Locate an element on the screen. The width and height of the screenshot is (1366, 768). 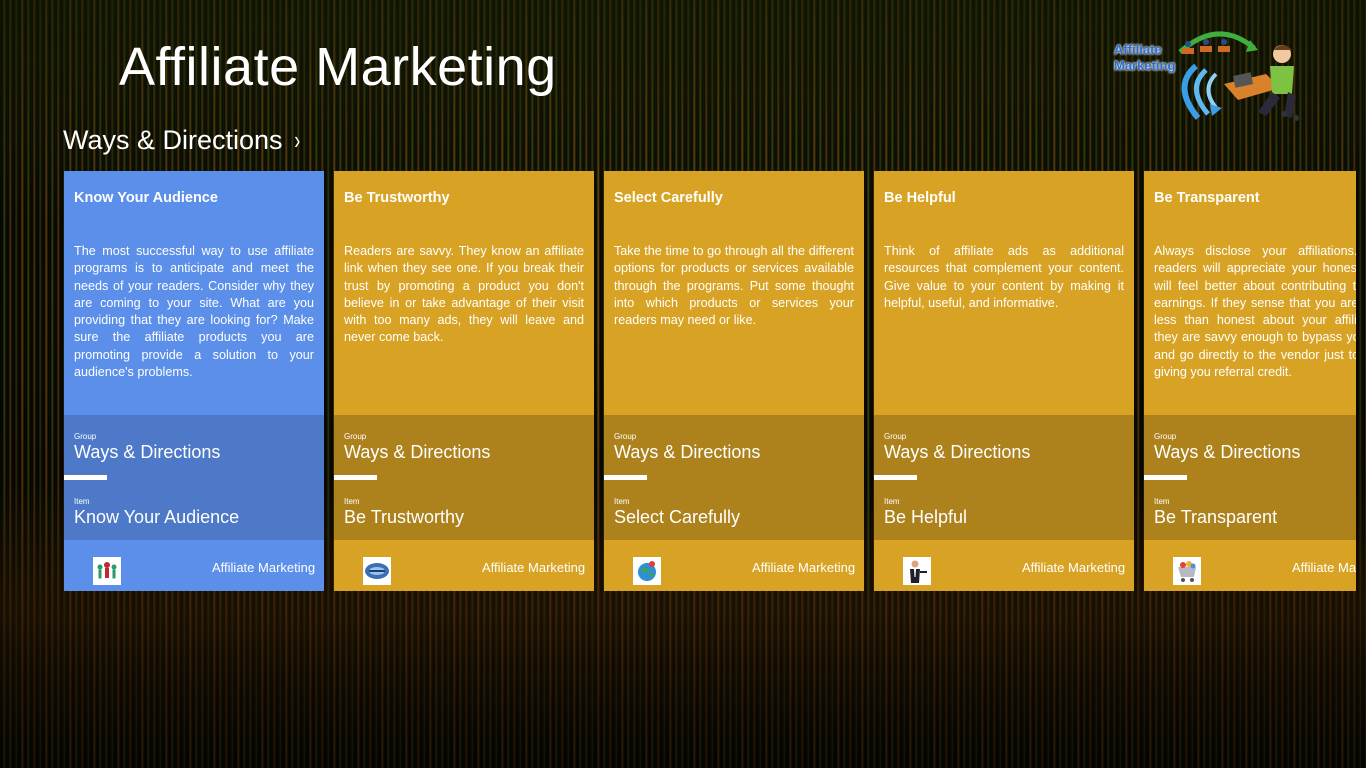
affiliate-marketing-logo: Affiliate Marketing is located at coordinates (1208, 74).